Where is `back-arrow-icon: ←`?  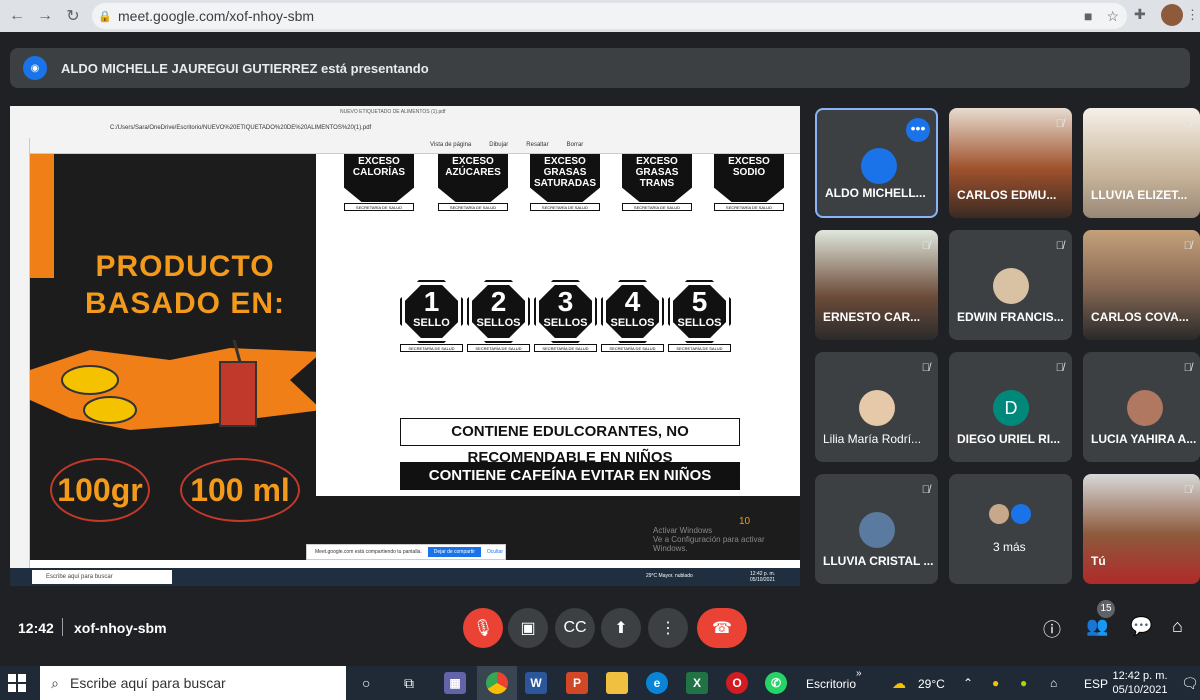
back-arrow-icon: ← is located at coordinates (17, 16).